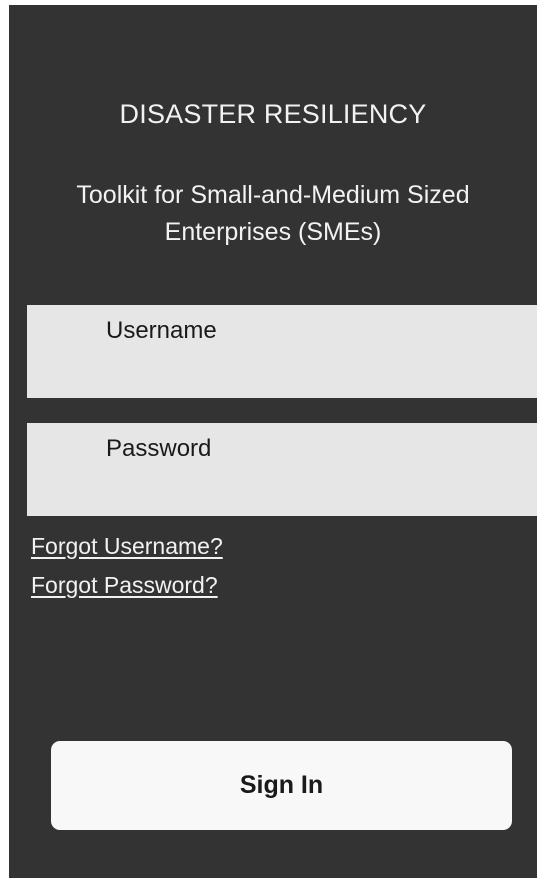 The width and height of the screenshot is (545, 884). What do you see at coordinates (273, 114) in the screenshot?
I see `app-title: DISASTER RESILIENCY` at bounding box center [273, 114].